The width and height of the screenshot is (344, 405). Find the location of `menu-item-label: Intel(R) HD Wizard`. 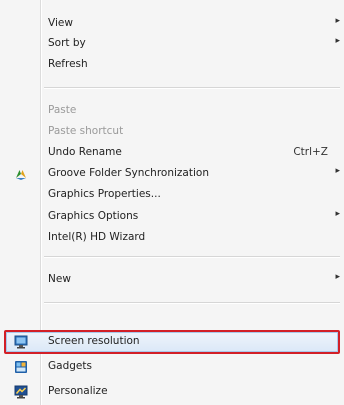

menu-item-label: Intel(R) HD Wizard is located at coordinates (97, 237).